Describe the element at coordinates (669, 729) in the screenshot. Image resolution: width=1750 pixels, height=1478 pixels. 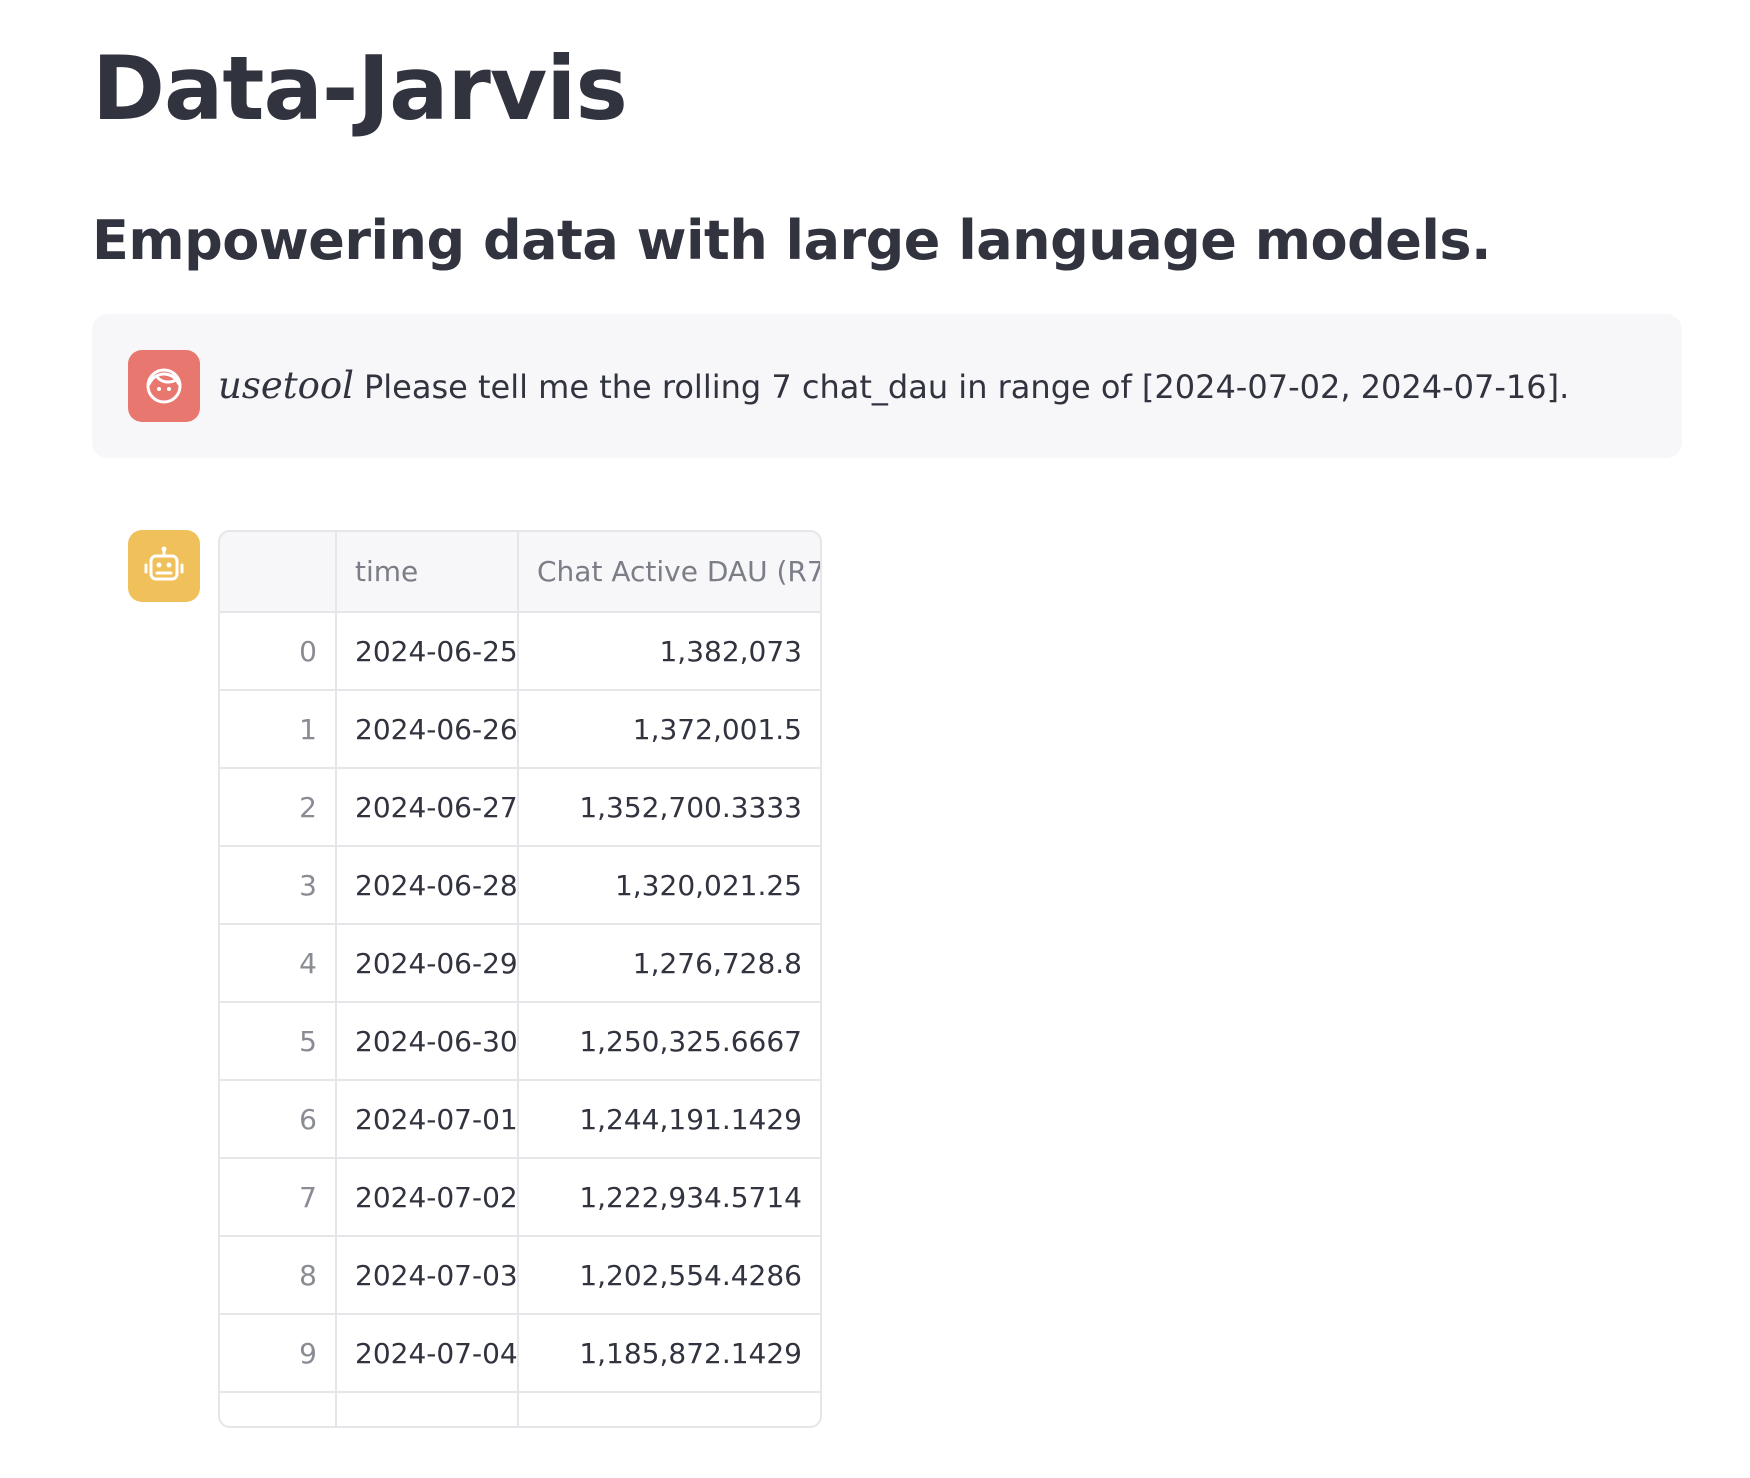
I see `row-value-cell: 1,372,001.5` at that location.